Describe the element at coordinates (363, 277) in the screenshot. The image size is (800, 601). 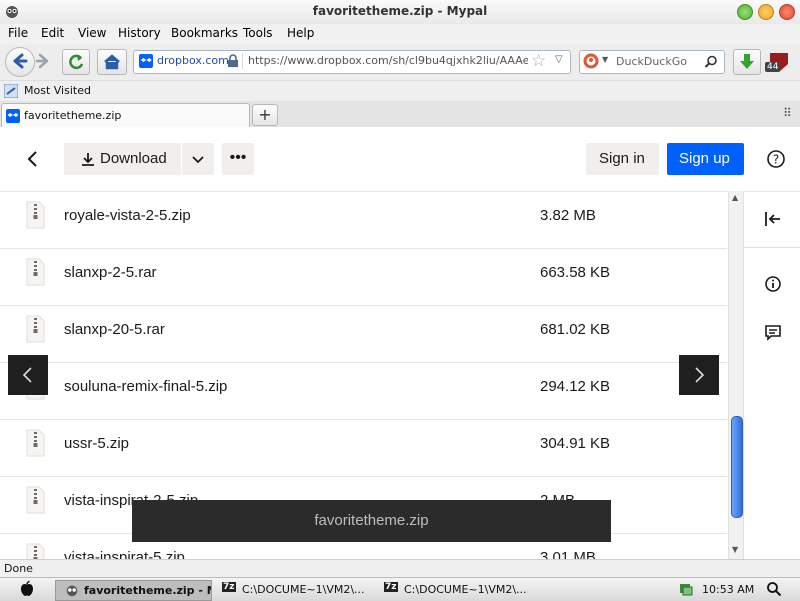
I see `file-row: slanxp-2-5.rar 663.58 KB` at that location.